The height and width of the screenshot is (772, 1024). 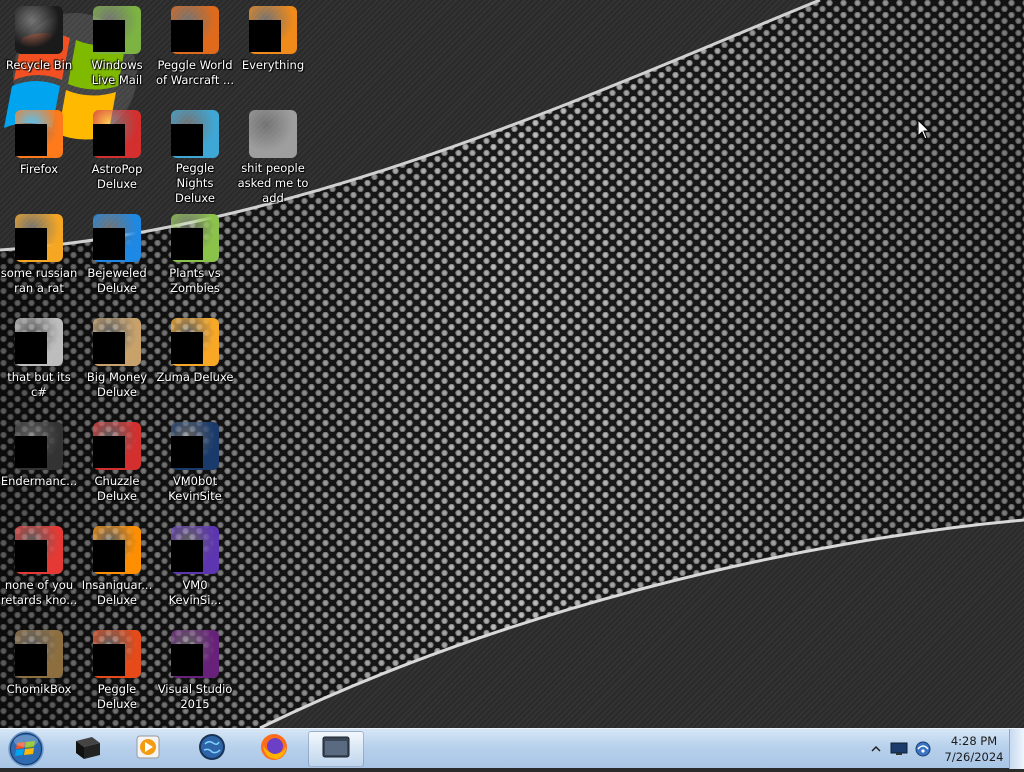 I want to click on desktop-icon-label: Zuma Deluxe, so click(x=195, y=377).